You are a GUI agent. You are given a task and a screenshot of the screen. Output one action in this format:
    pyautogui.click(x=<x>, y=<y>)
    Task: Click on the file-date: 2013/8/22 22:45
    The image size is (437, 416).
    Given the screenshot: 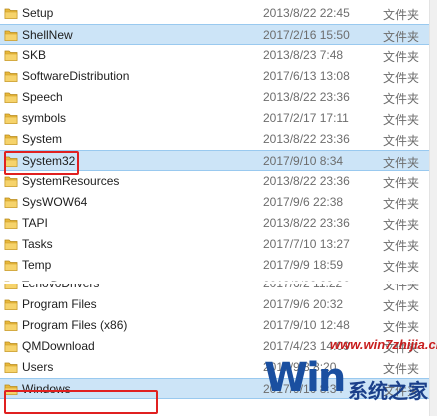 What is the action you would take?
    pyautogui.click(x=306, y=13)
    